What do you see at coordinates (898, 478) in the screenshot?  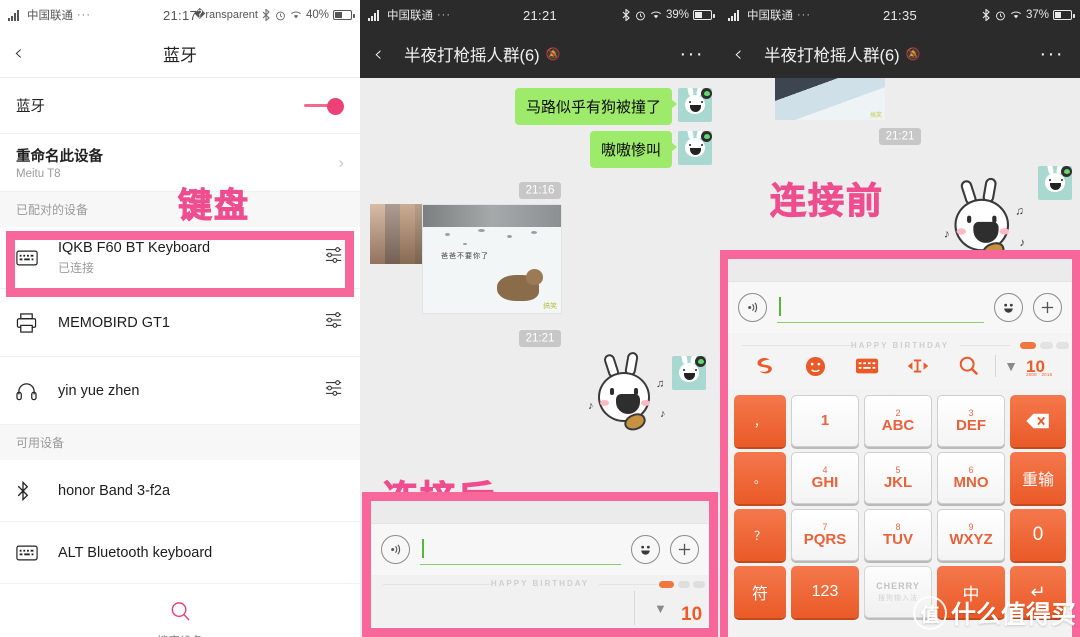 I see `key-5-jkl: 5 JKL` at bounding box center [898, 478].